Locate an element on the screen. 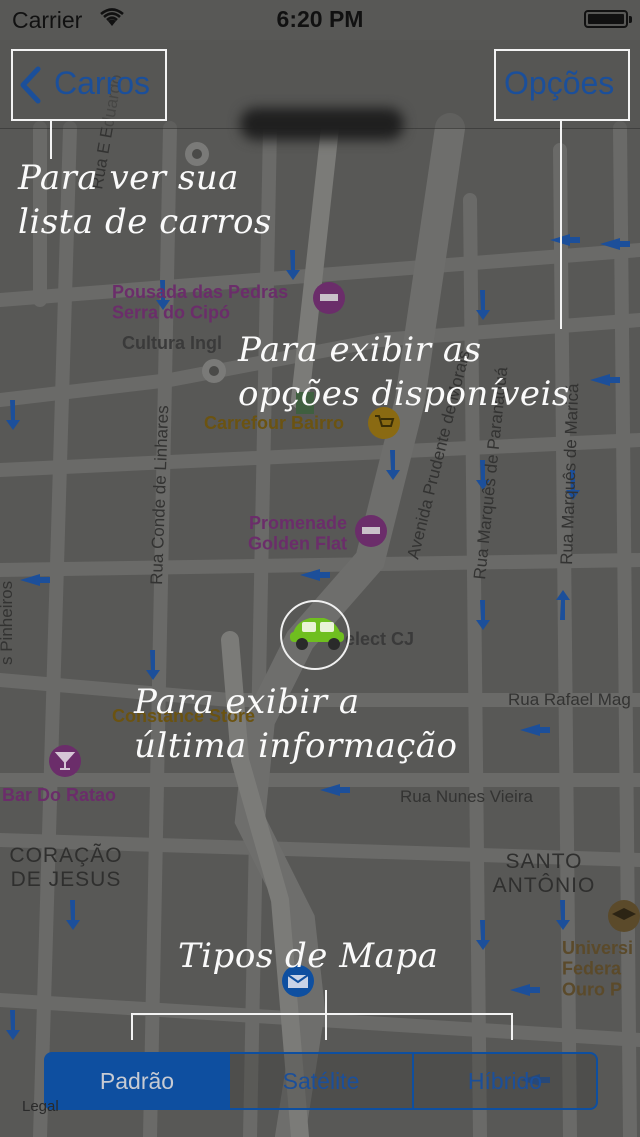  clock: 6:20 PM is located at coordinates (320, 19).